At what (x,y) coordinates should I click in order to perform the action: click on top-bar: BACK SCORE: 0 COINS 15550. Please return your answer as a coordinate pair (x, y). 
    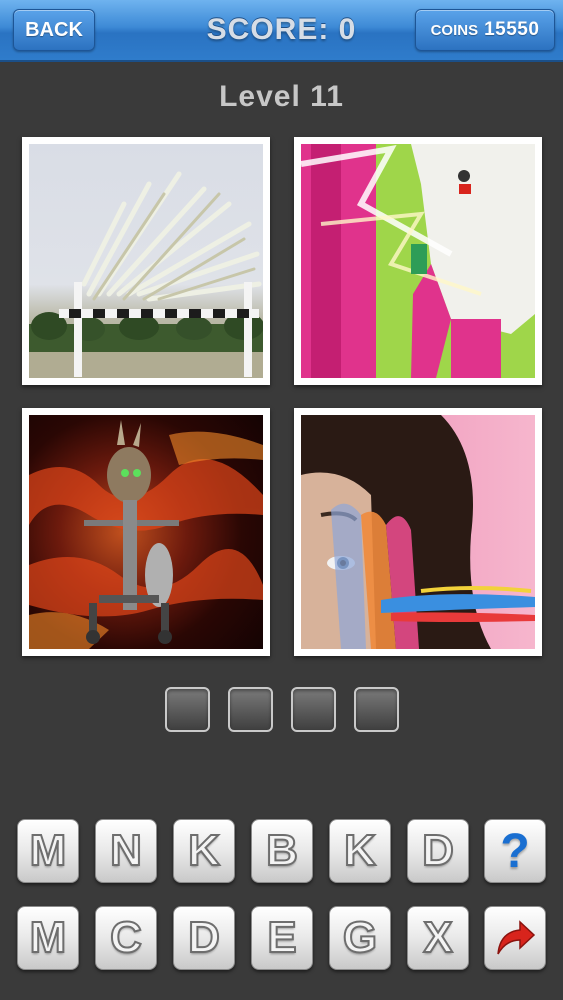
    Looking at the image, I should click on (281, 31).